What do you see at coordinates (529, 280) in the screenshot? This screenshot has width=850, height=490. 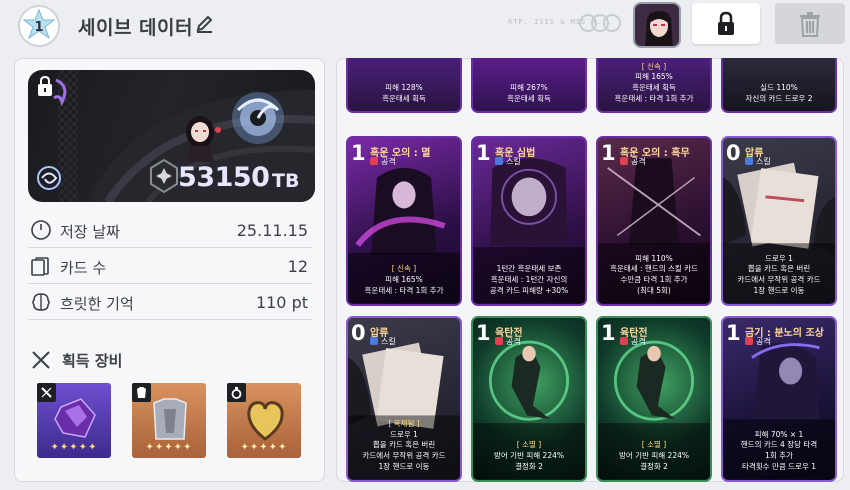 I see `card-desc-line: 흑운태세 : 1턴간 자신의` at bounding box center [529, 280].